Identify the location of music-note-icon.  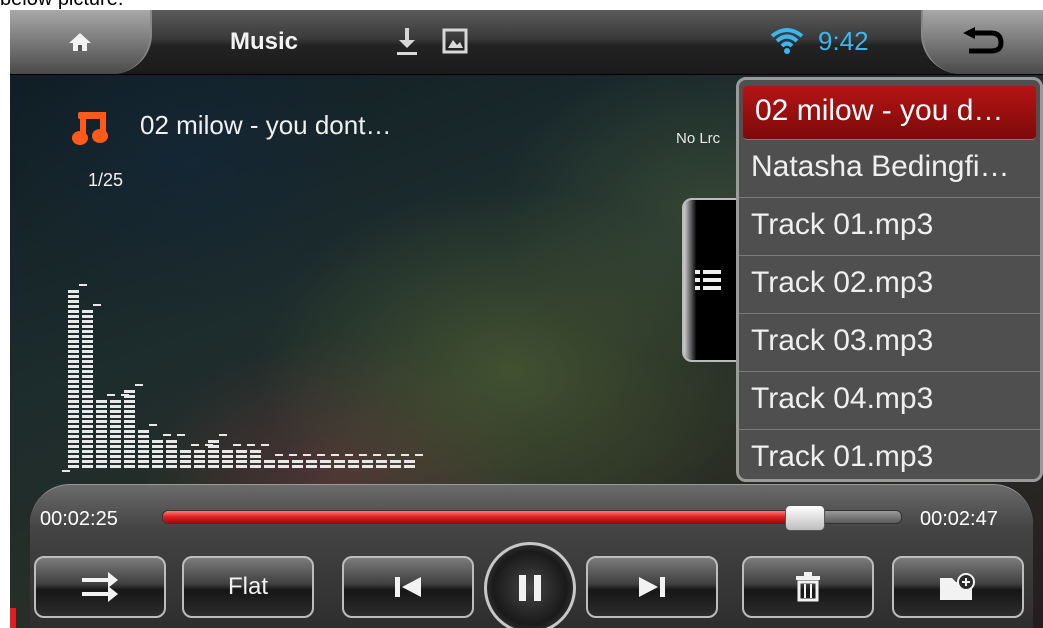
(90, 128).